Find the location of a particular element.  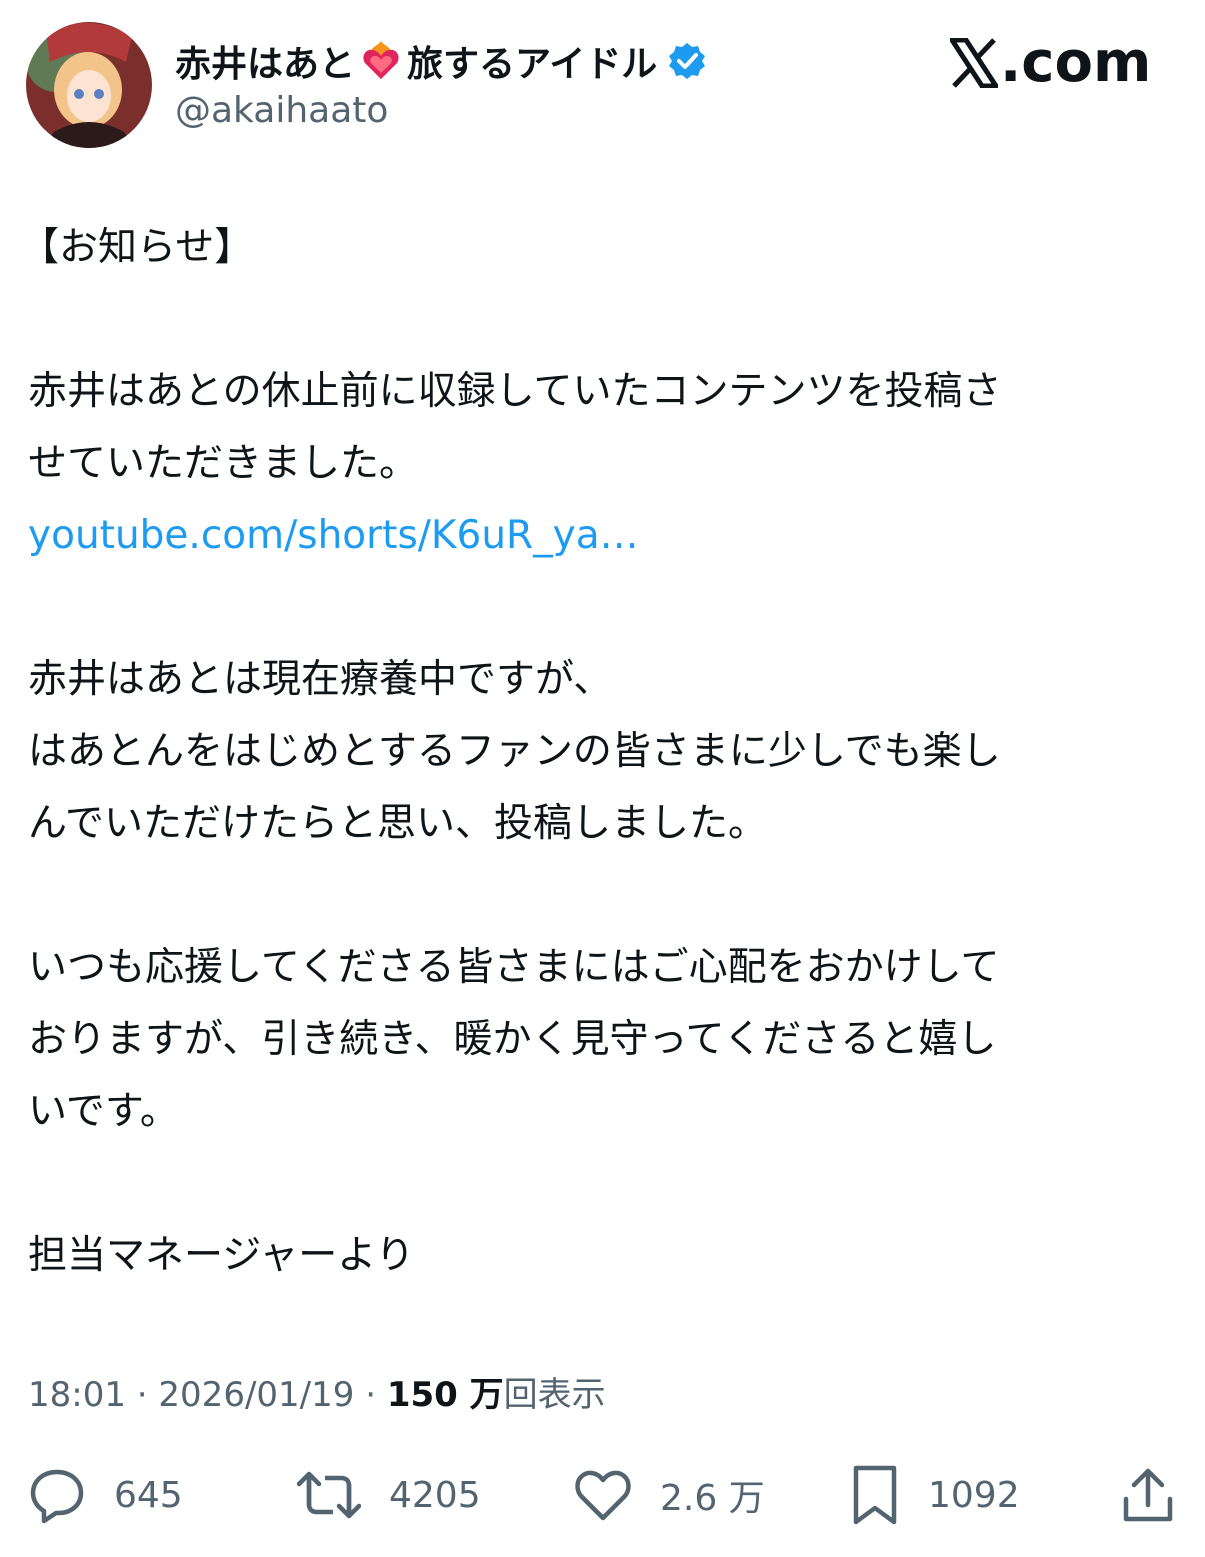

display-name: 赤井はあと 旅するアイドル is located at coordinates (441, 61).